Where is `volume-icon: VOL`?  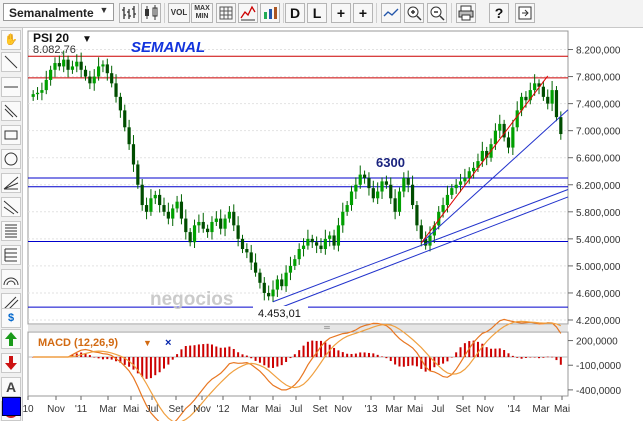
volume-icon: VOL is located at coordinates (179, 13).